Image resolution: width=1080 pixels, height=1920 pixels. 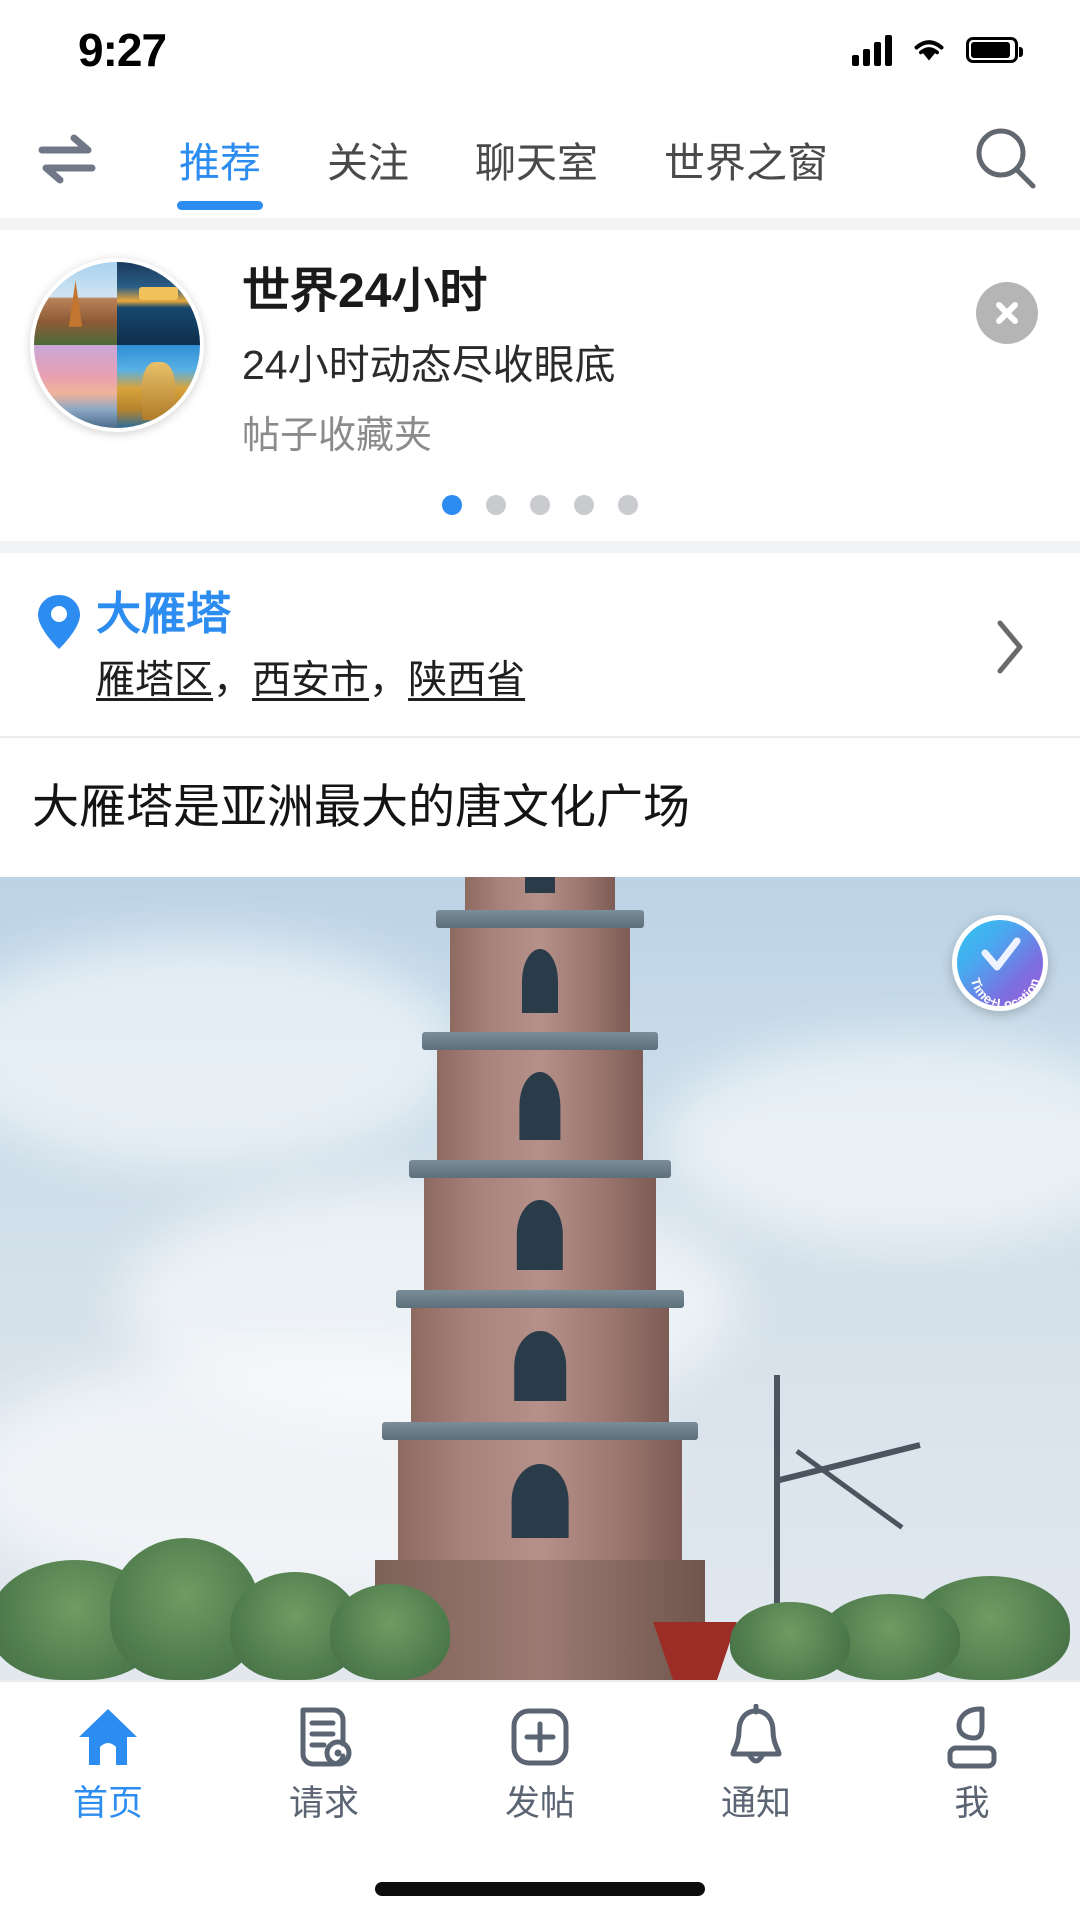 What do you see at coordinates (310, 680) in the screenshot?
I see `location-city: 西安市` at bounding box center [310, 680].